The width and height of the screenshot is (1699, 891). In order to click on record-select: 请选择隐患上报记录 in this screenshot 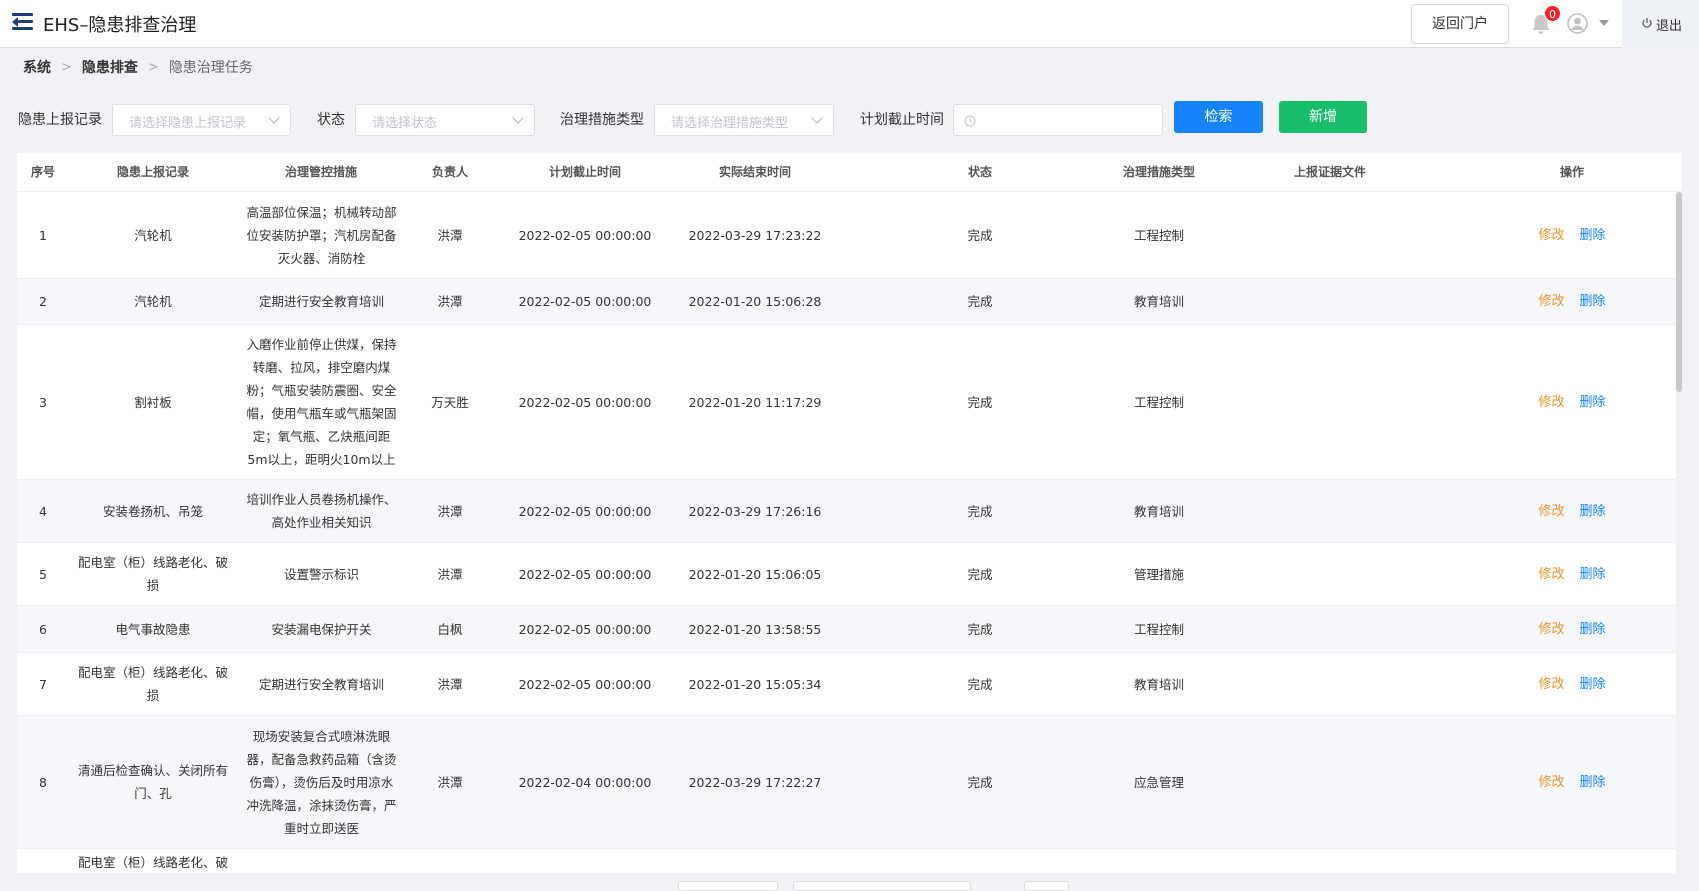, I will do `click(201, 120)`.